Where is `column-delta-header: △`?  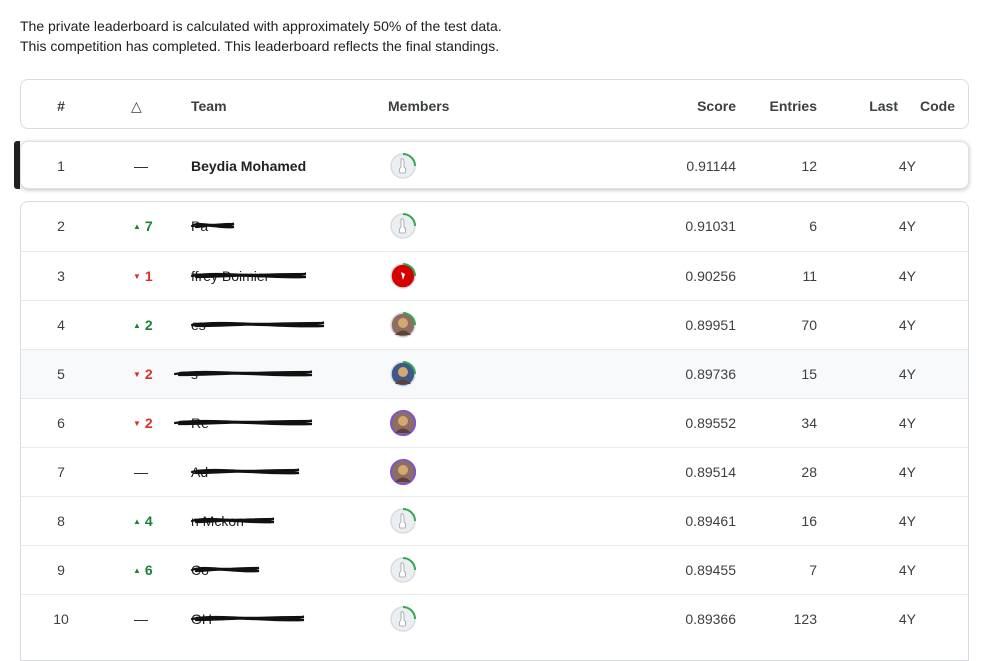 column-delta-header: △ is located at coordinates (141, 106).